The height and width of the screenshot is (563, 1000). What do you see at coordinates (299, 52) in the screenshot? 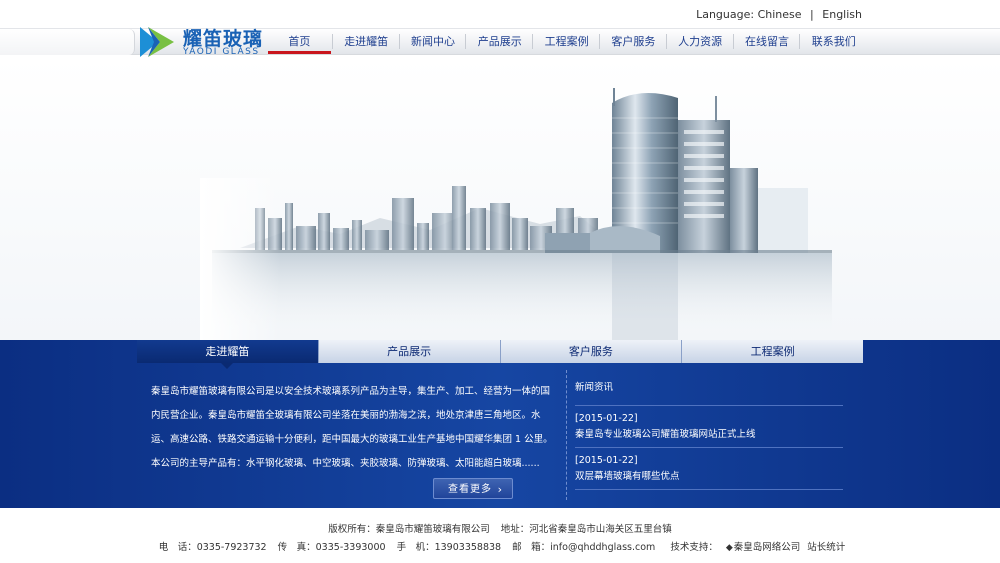
I see `active-indicator` at bounding box center [299, 52].